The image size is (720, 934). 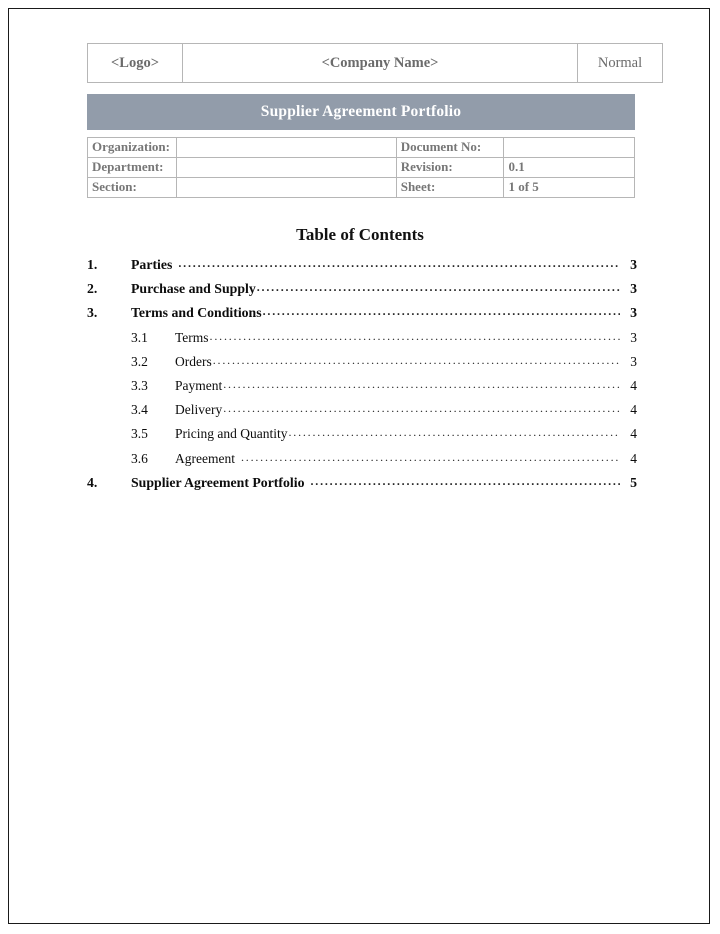 I want to click on toc-entry-number: 2., so click(x=92, y=289).